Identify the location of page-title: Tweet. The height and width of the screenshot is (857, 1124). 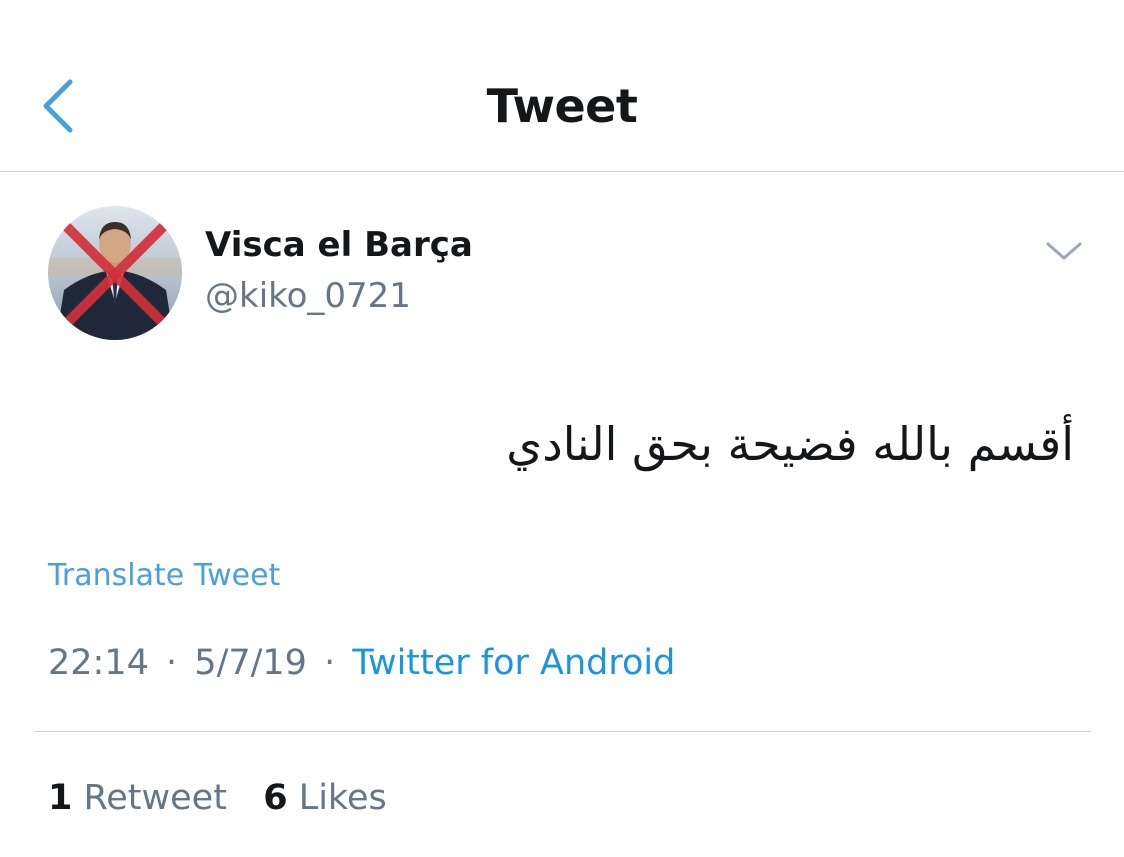
(562, 106).